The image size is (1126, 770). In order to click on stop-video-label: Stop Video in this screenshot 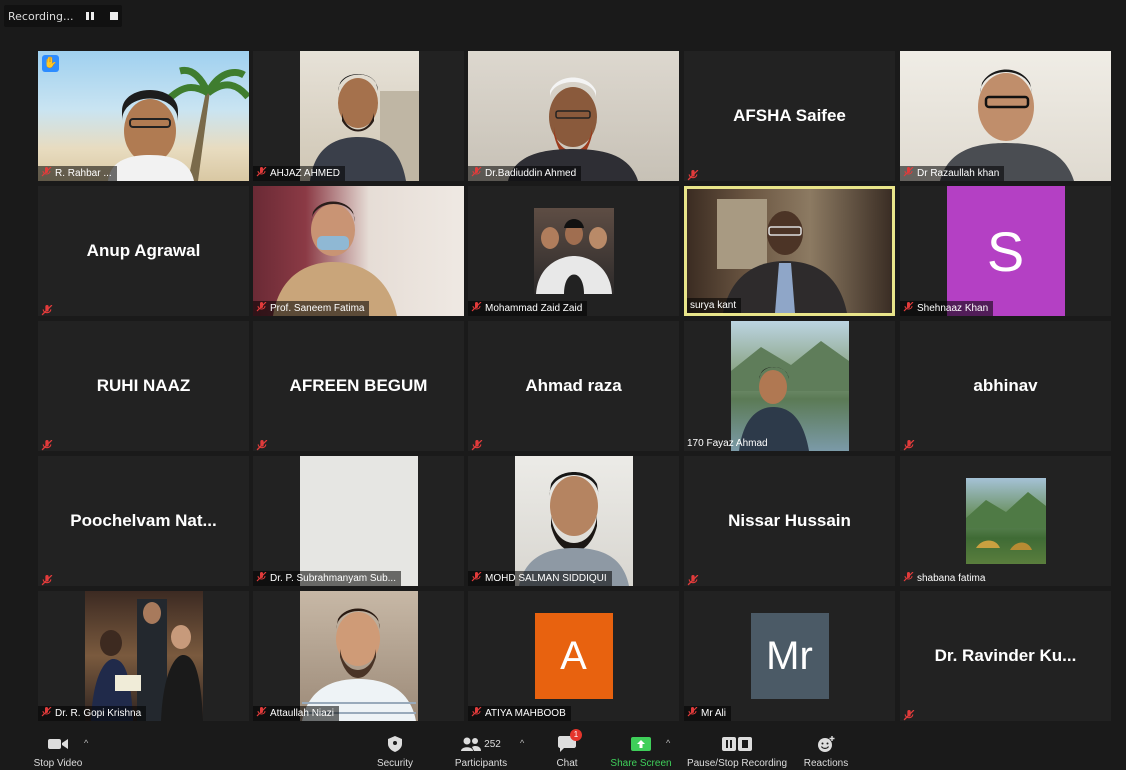, I will do `click(58, 763)`.